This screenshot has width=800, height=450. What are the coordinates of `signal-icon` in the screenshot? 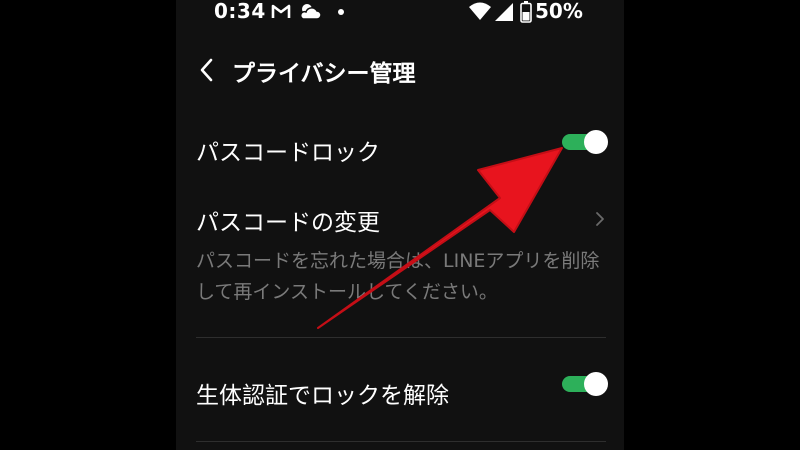 It's located at (504, 12).